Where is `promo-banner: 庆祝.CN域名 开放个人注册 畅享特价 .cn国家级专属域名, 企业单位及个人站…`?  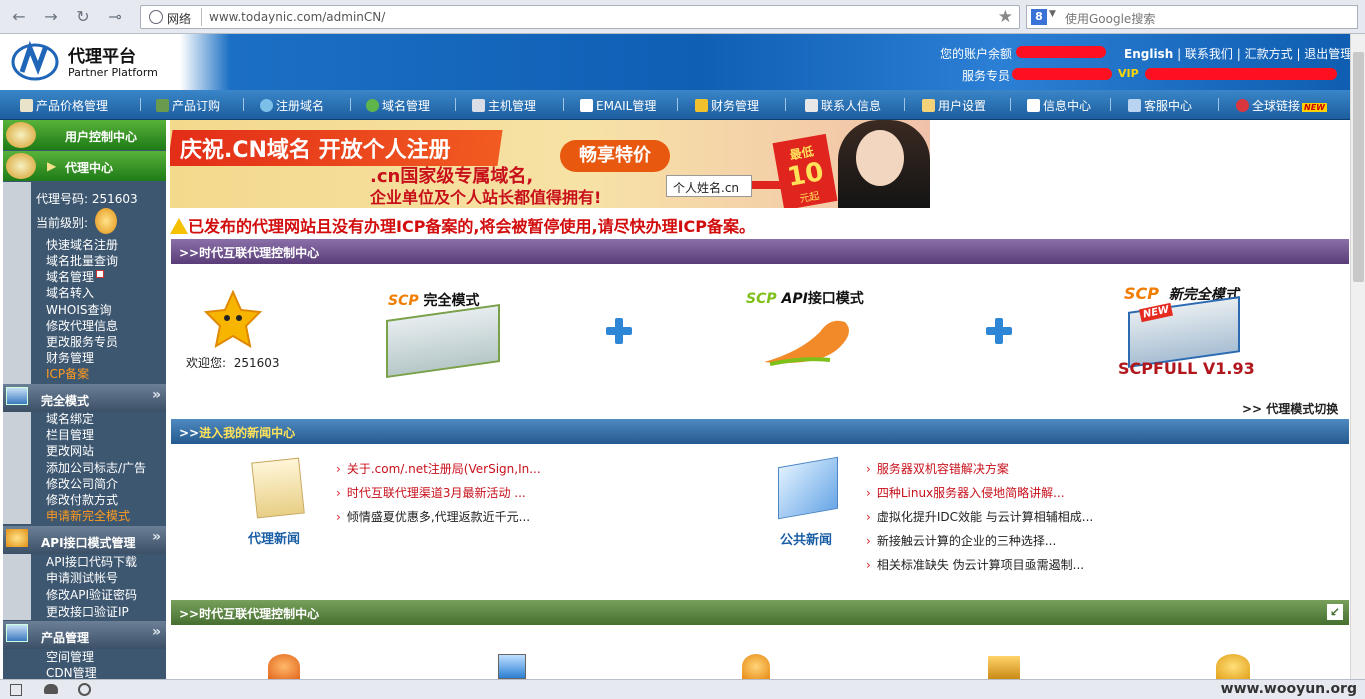
promo-banner: 庆祝.CN域名 开放个人注册 畅享特价 .cn国家级专属域名, 企业单位及个人站… is located at coordinates (550, 164).